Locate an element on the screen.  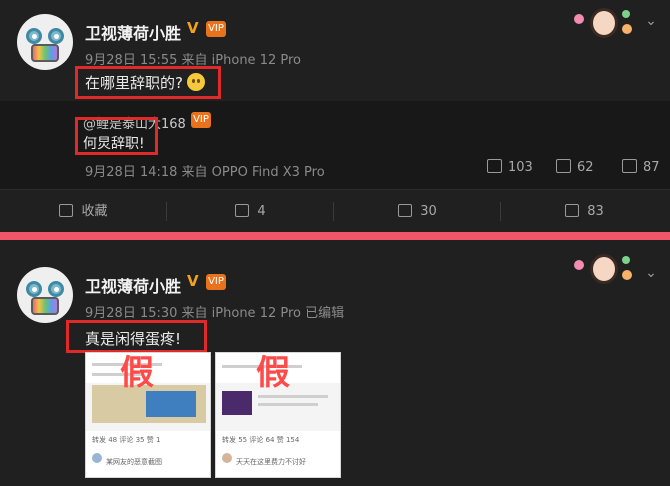
action-bar: 收藏 4 30 83 is located at coordinates (335, 210).